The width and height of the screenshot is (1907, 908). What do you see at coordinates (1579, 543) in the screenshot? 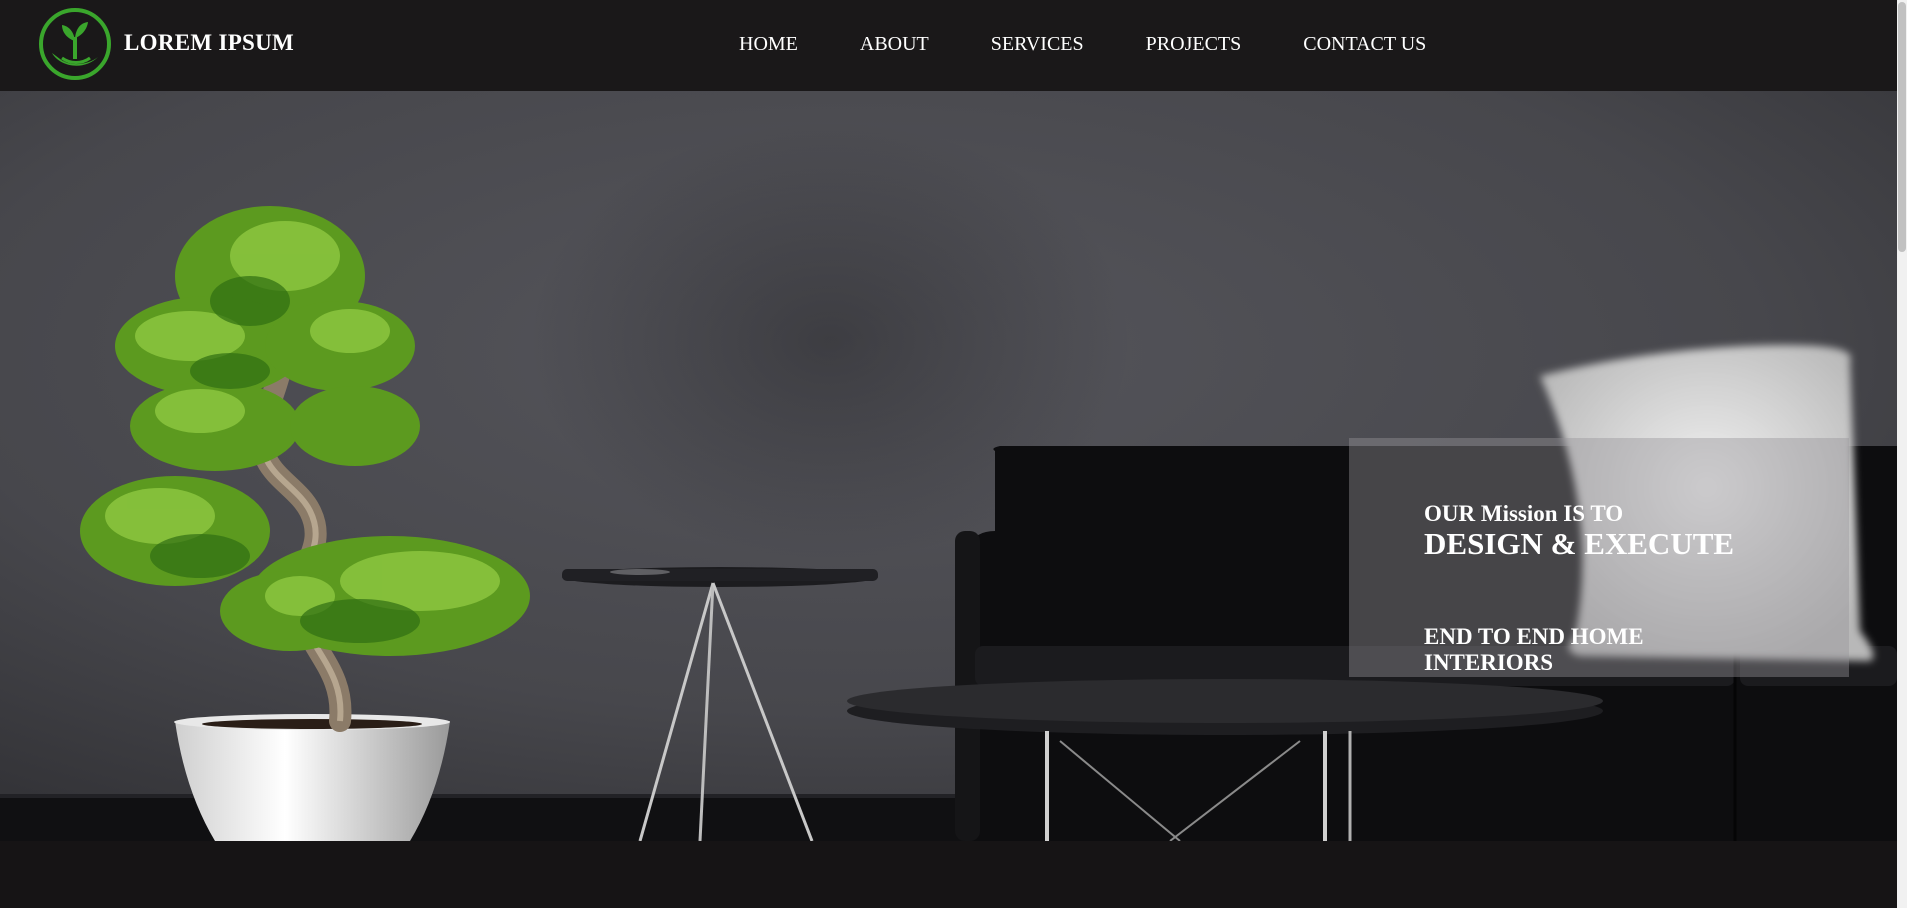
I see `mission-headline: DESIGN & EXECUTE` at bounding box center [1579, 543].